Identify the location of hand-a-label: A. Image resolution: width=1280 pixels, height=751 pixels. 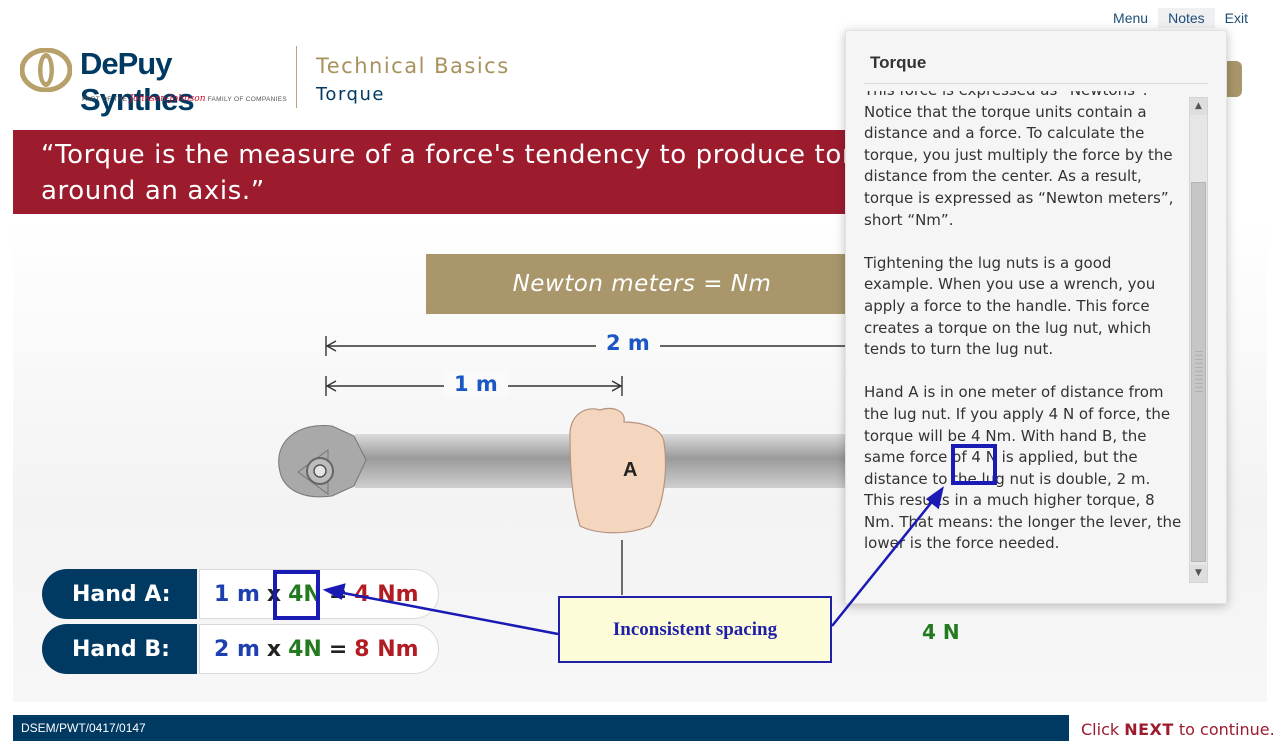
(630, 470).